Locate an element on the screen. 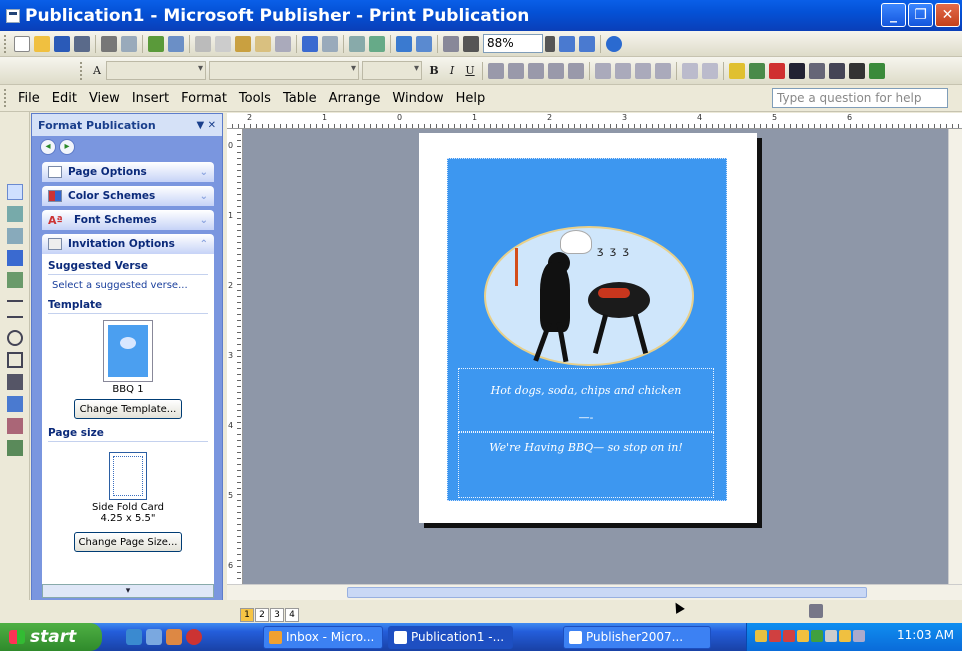 The height and width of the screenshot is (651, 962). publisher-app-icon is located at coordinates (13, 15).